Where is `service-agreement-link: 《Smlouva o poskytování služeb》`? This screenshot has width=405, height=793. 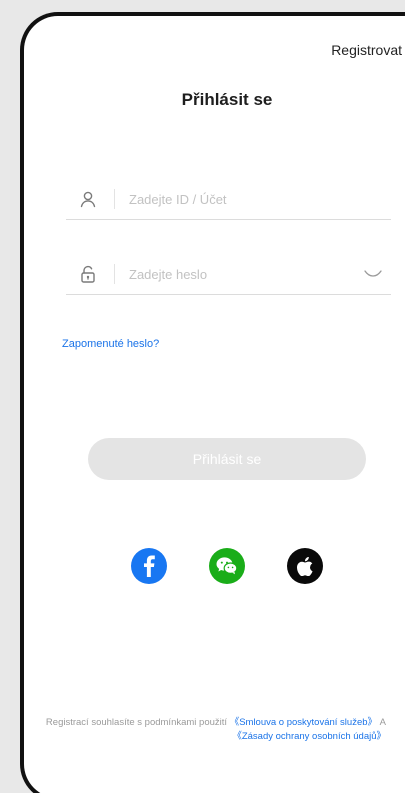
service-agreement-link: 《Smlouva o poskytování služeb》 is located at coordinates (303, 722).